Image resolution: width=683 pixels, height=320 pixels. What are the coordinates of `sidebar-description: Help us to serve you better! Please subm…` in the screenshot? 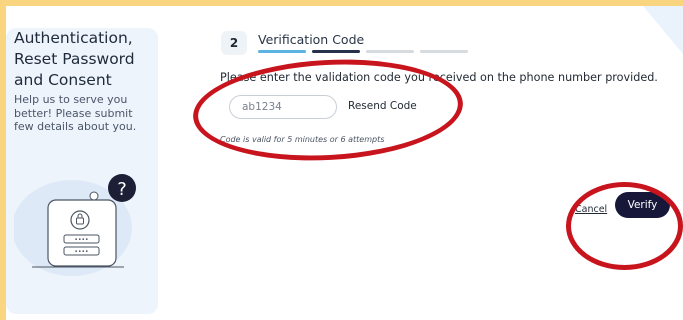 It's located at (75, 113).